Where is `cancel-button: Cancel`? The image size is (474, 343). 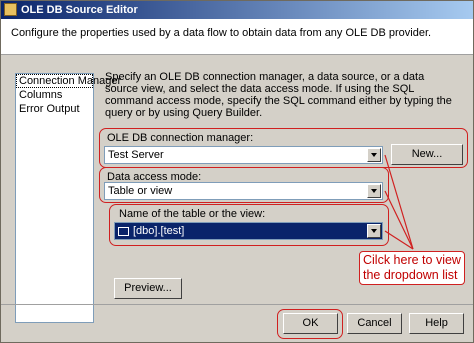 cancel-button: Cancel is located at coordinates (374, 323).